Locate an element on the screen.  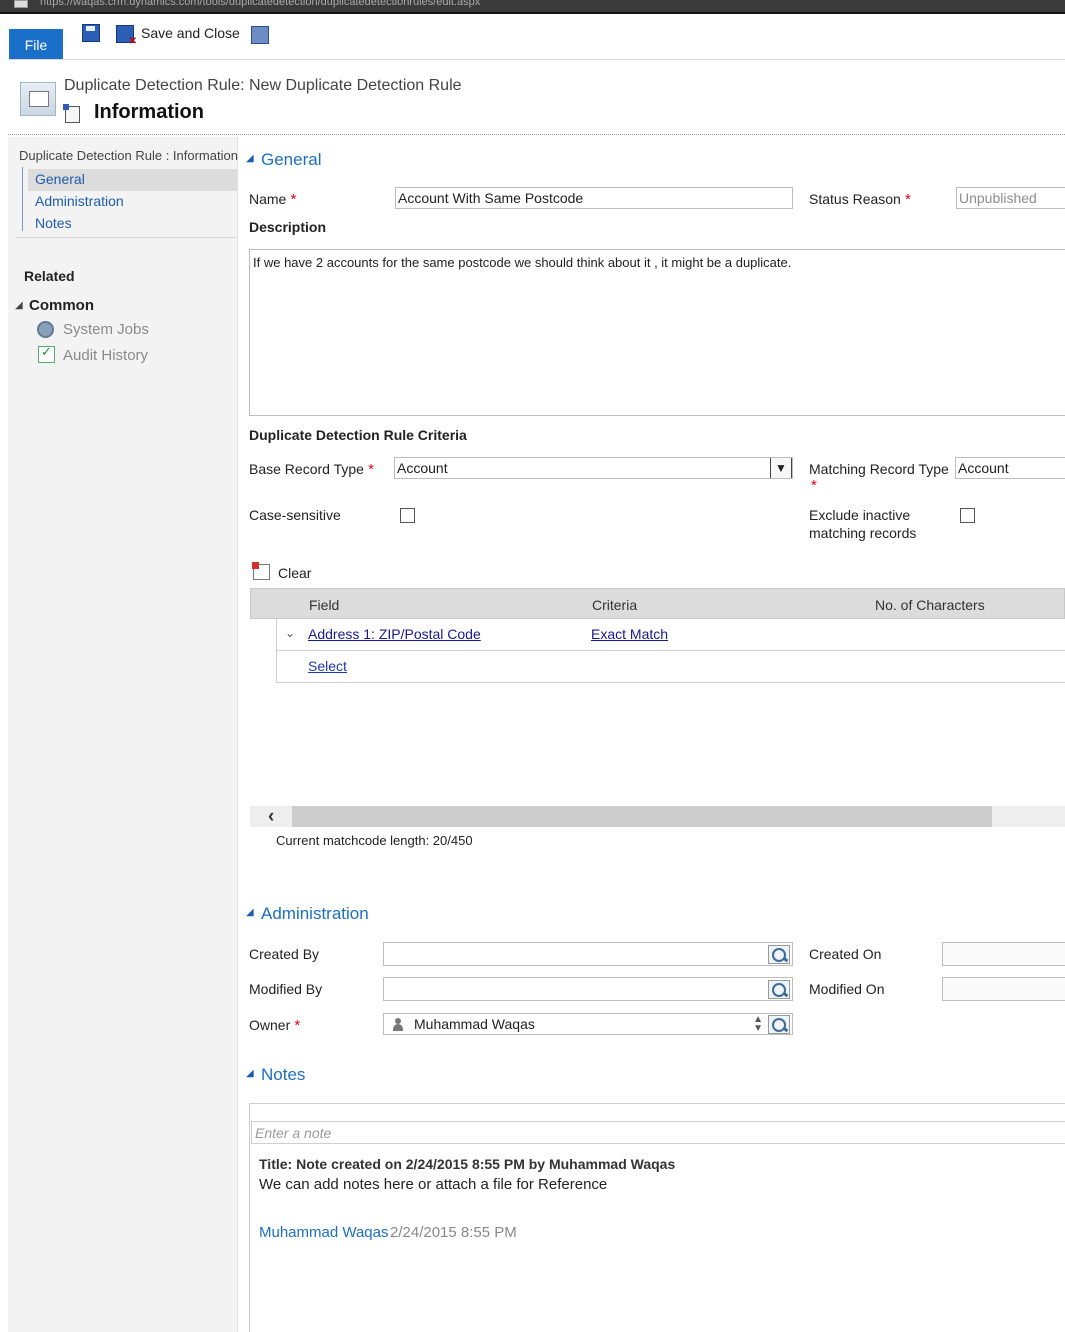
criteria-match-link: Exact Match is located at coordinates (629, 634).